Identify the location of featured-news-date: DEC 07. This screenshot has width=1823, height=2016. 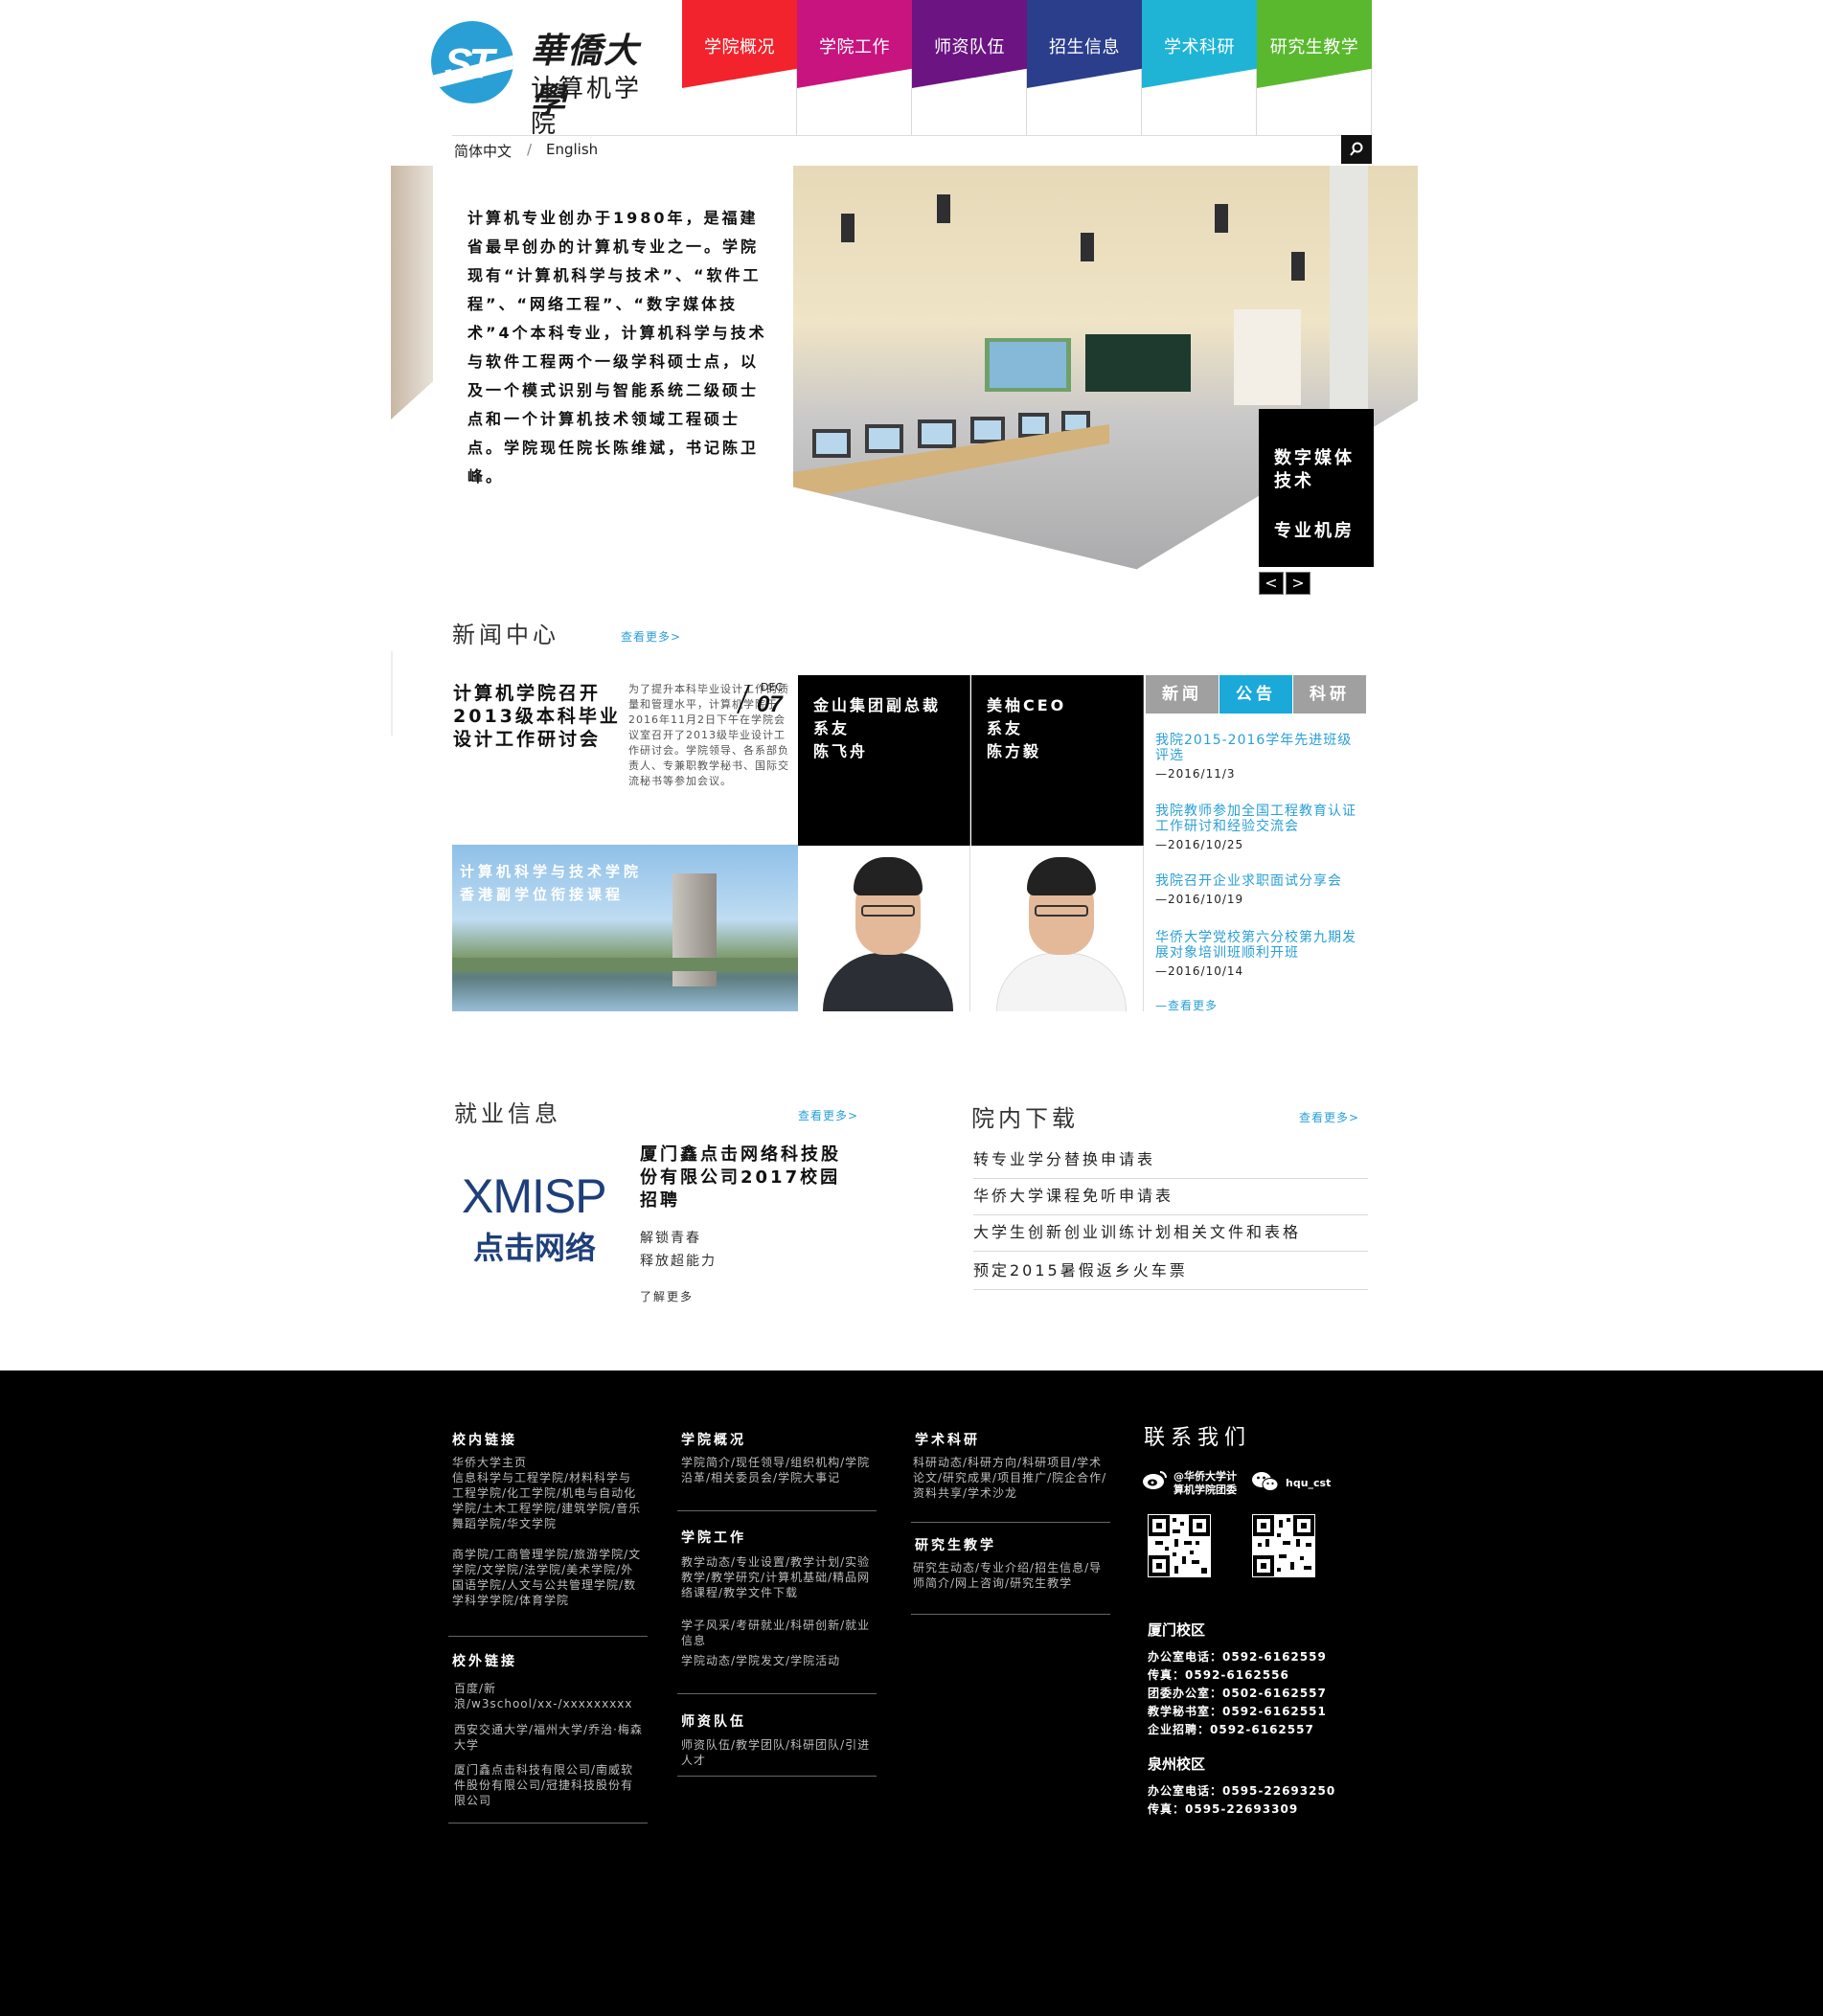
(767, 697).